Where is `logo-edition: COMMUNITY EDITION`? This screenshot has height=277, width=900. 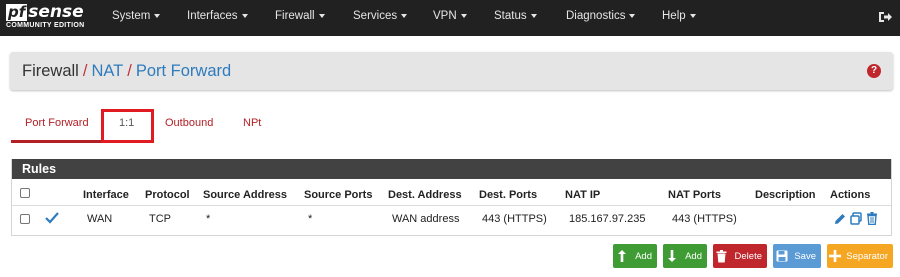 logo-edition: COMMUNITY EDITION is located at coordinates (45, 25).